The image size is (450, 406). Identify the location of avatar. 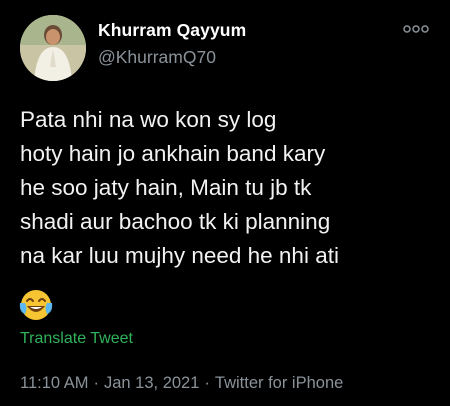
(53, 48).